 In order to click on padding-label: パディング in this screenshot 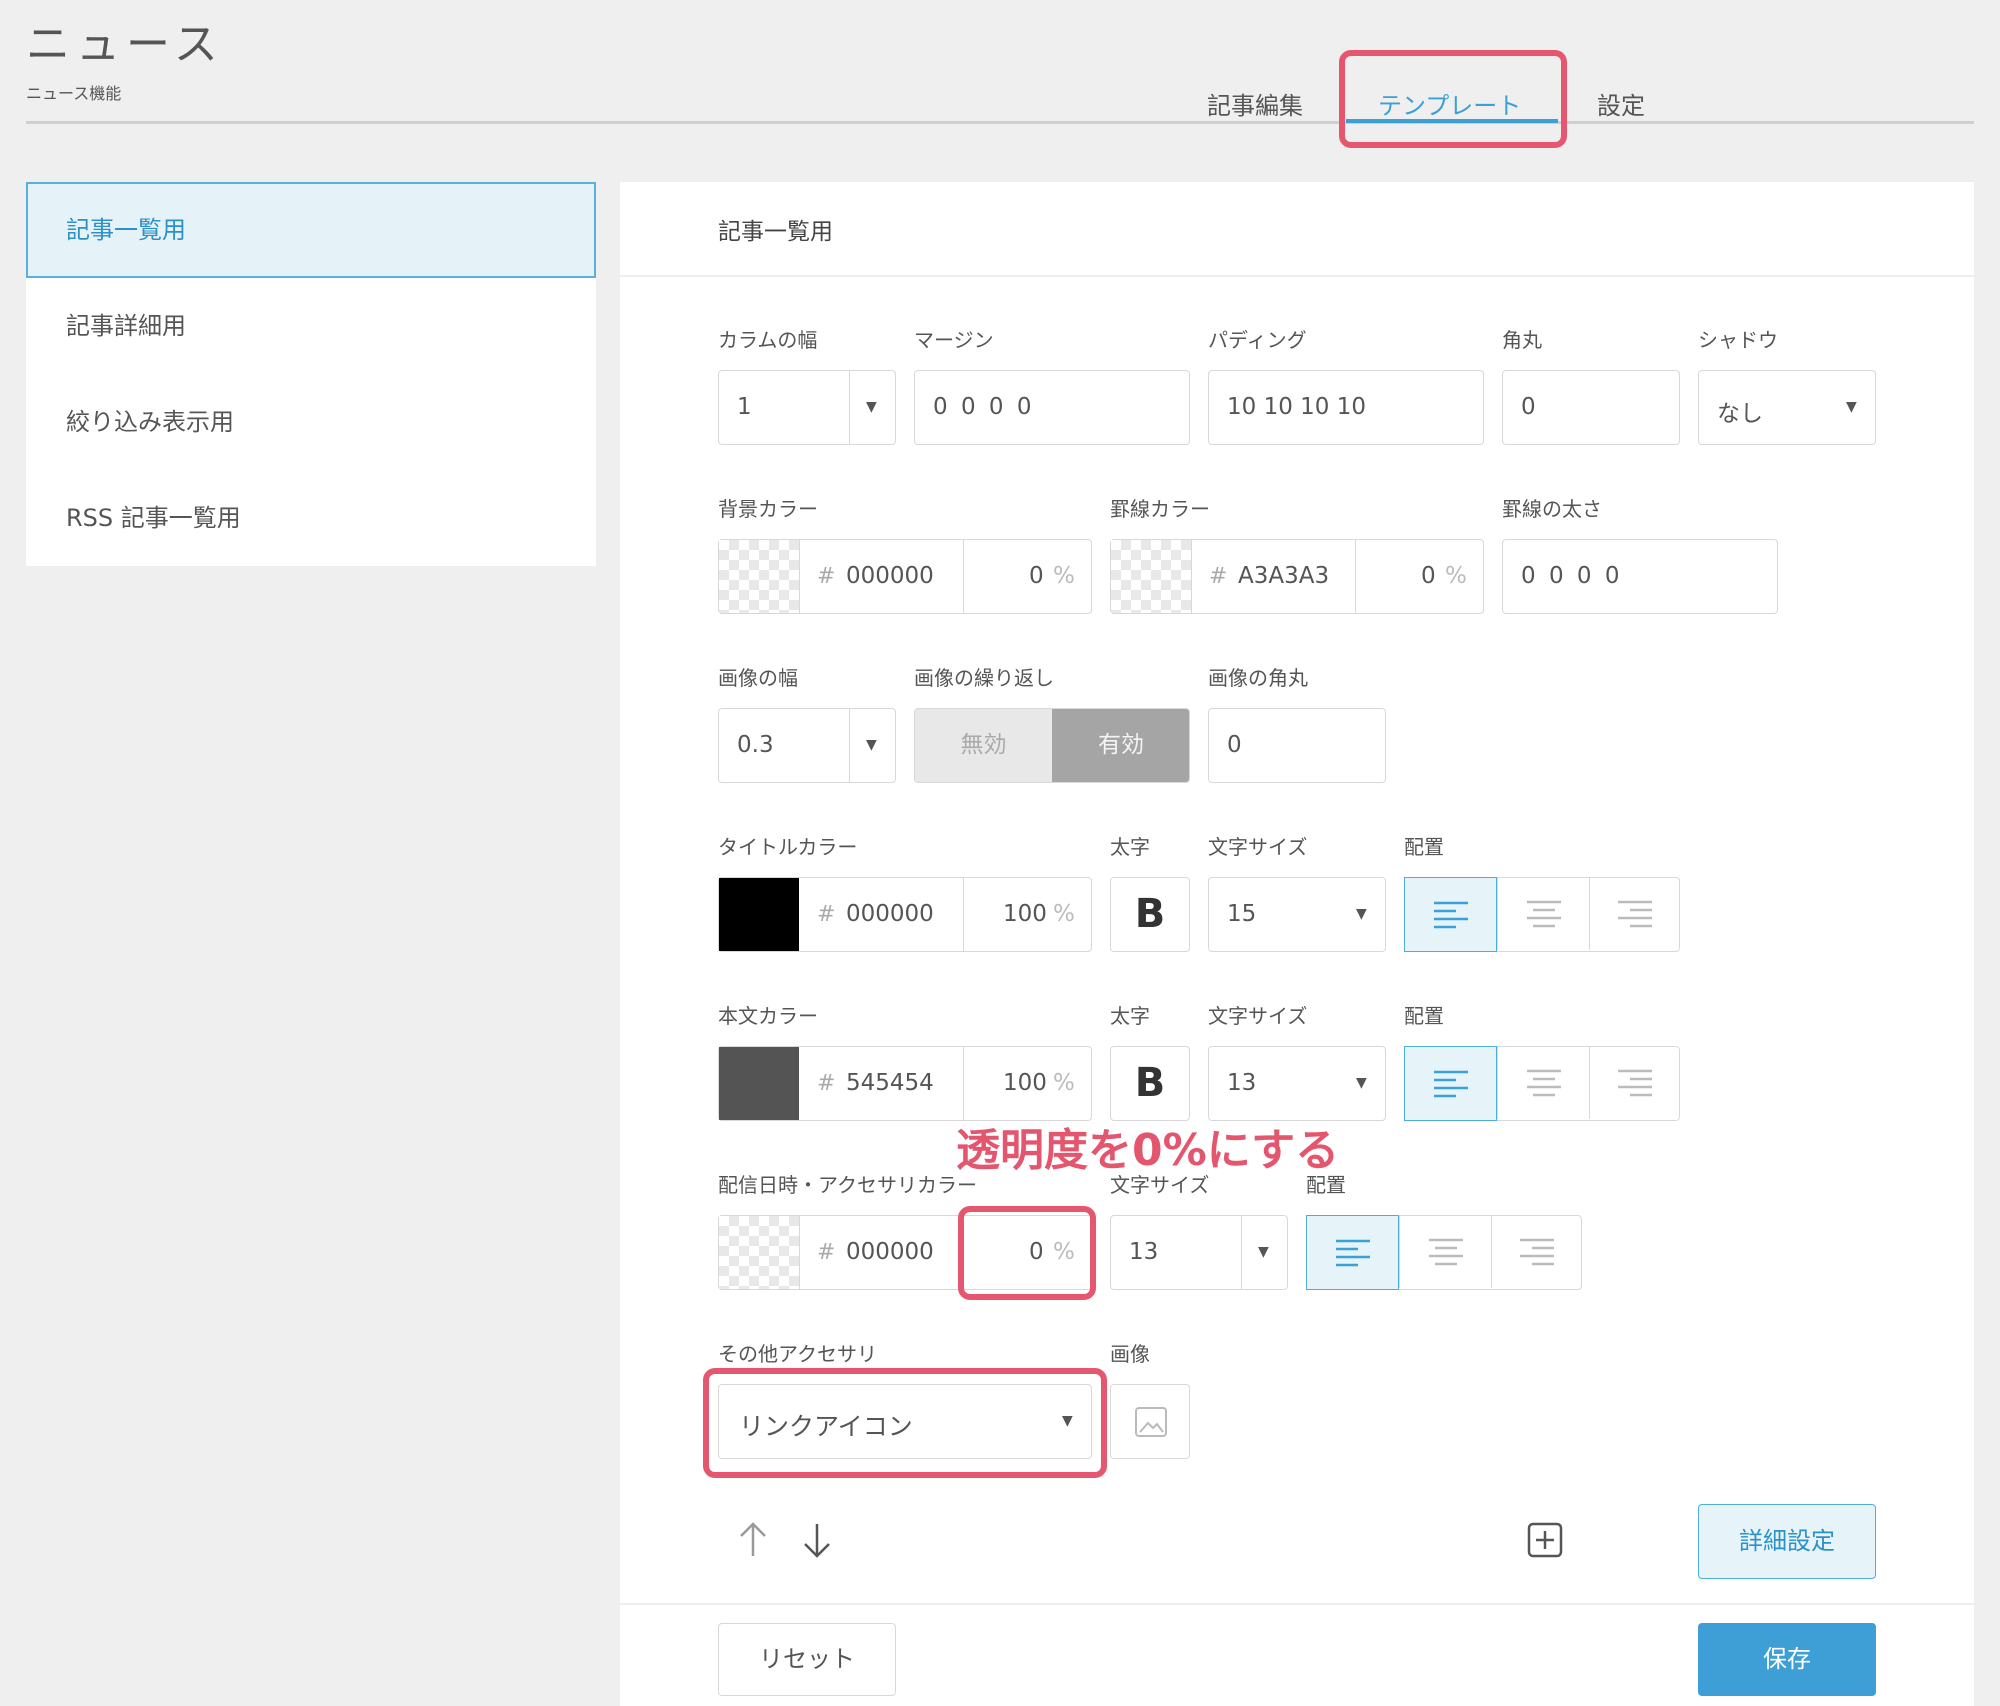, I will do `click(1257, 340)`.